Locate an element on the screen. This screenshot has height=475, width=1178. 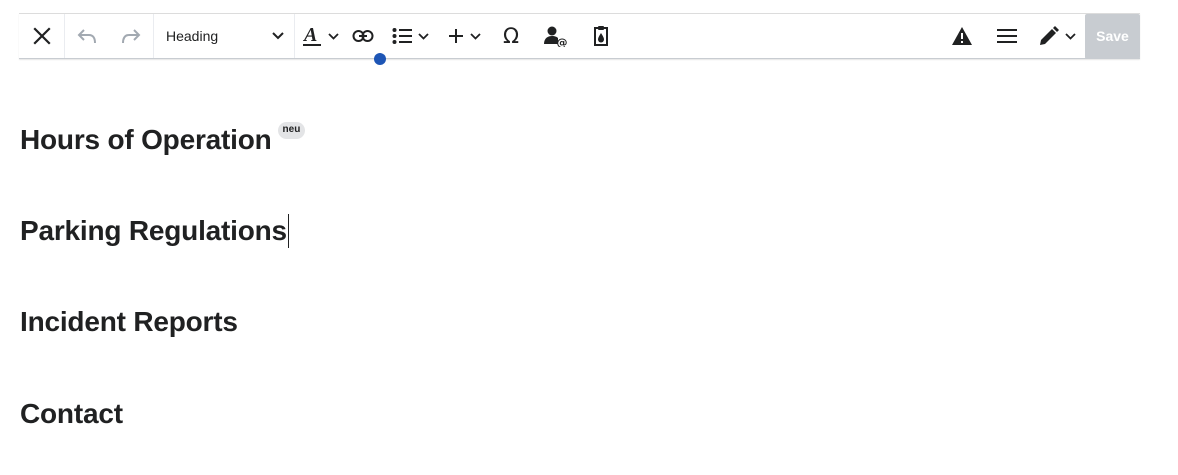
notices-button is located at coordinates (961, 36).